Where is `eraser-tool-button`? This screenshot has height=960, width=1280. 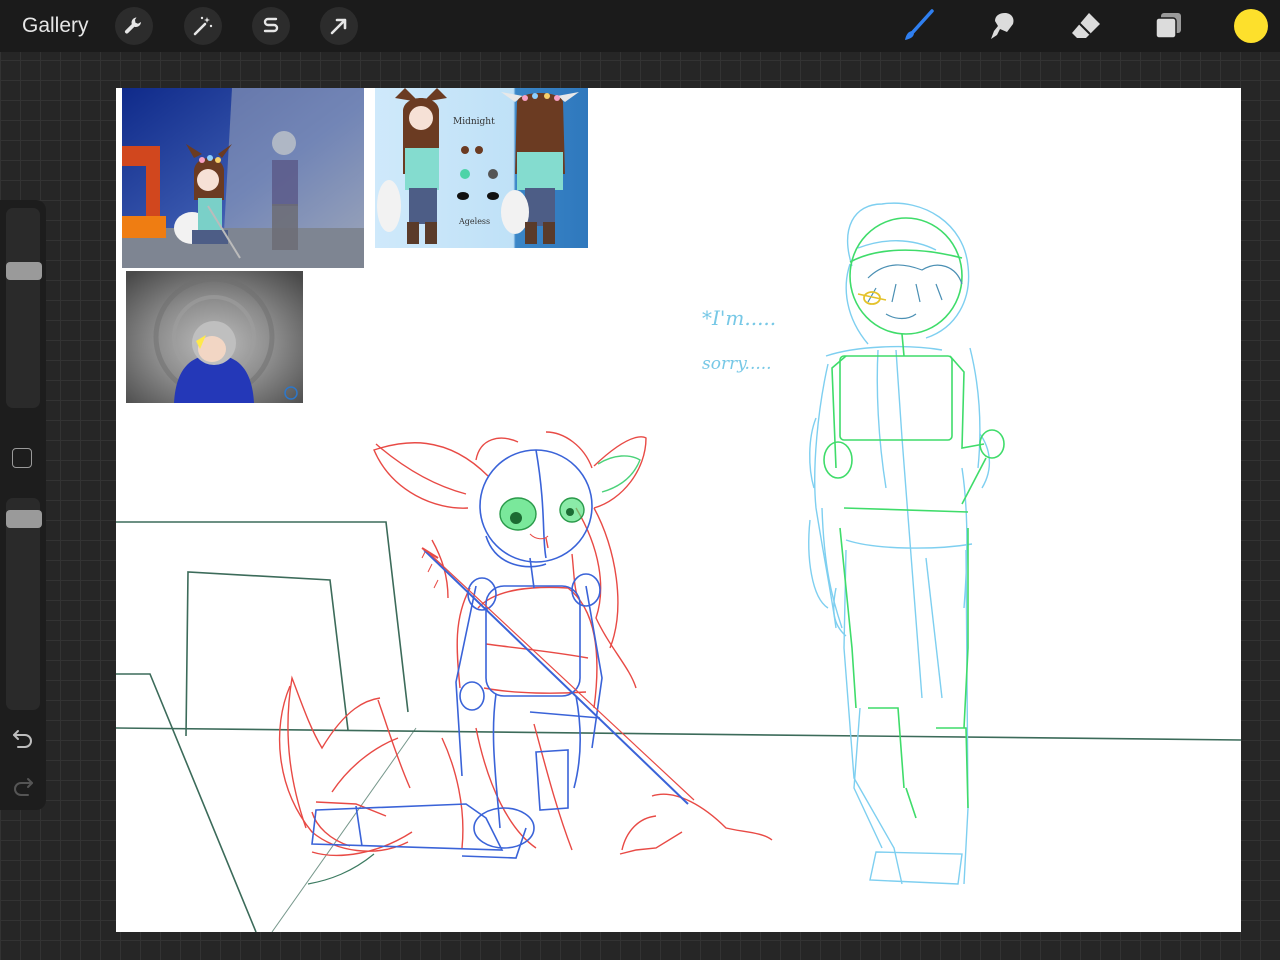 eraser-tool-button is located at coordinates (1086, 26).